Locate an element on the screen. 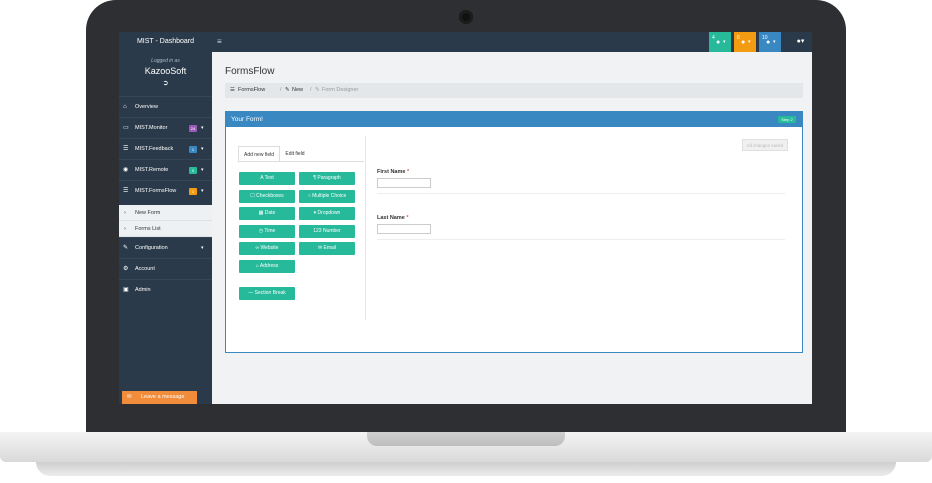 Image resolution: width=932 pixels, height=483 pixels. add-date-field-button: ▦ Date is located at coordinates (267, 213).